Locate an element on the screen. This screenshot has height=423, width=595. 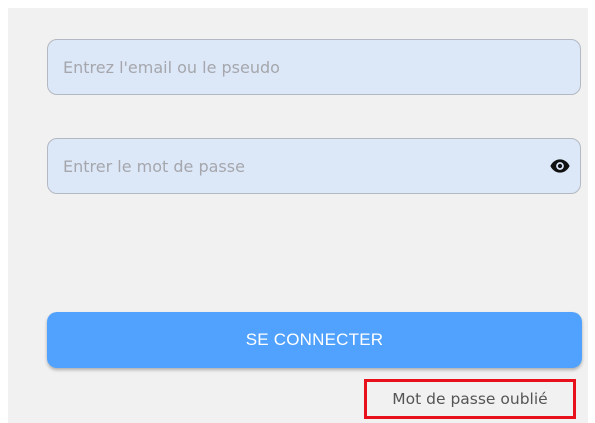
email-field-container is located at coordinates (314, 67).